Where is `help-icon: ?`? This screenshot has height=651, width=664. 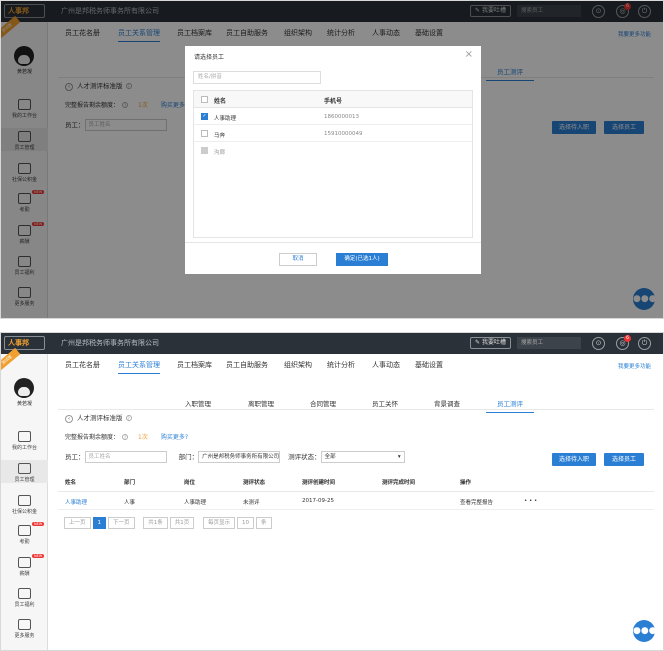
help-icon: ? is located at coordinates (125, 437).